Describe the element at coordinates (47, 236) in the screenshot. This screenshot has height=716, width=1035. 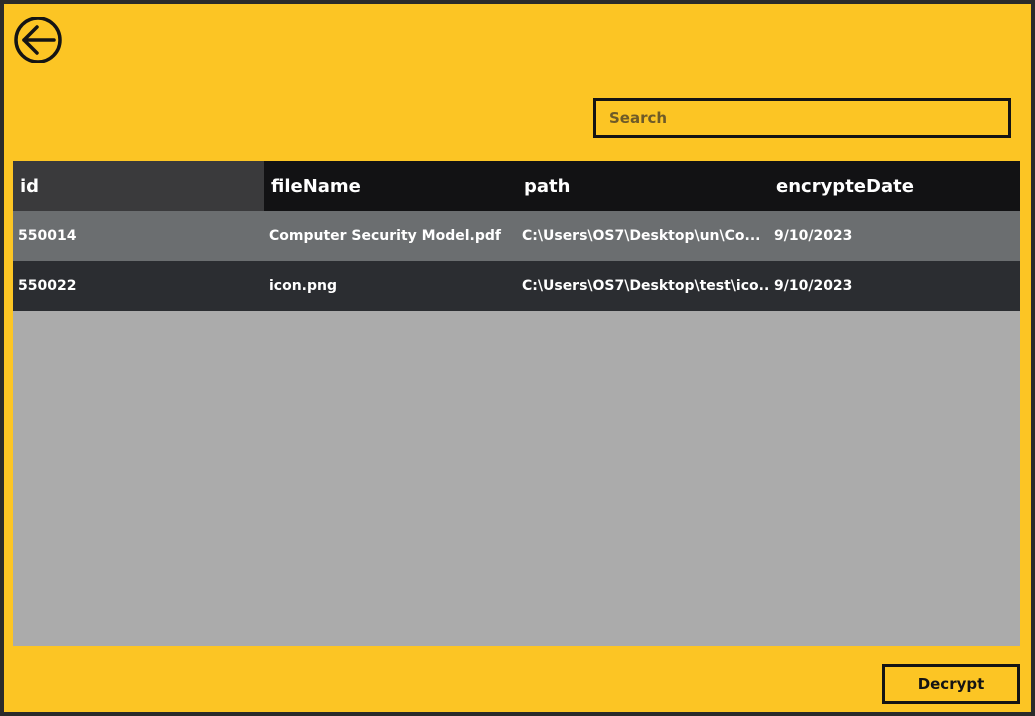
I see `cell-id: 550014` at that location.